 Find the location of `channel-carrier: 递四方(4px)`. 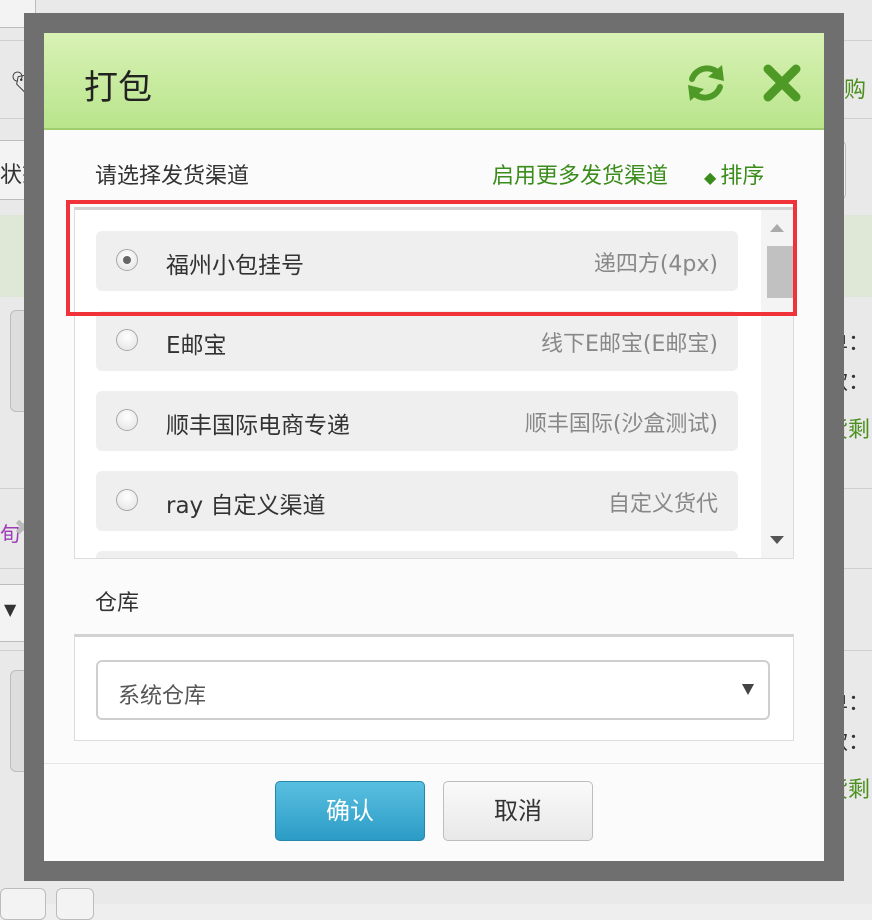

channel-carrier: 递四方(4px) is located at coordinates (655, 264).